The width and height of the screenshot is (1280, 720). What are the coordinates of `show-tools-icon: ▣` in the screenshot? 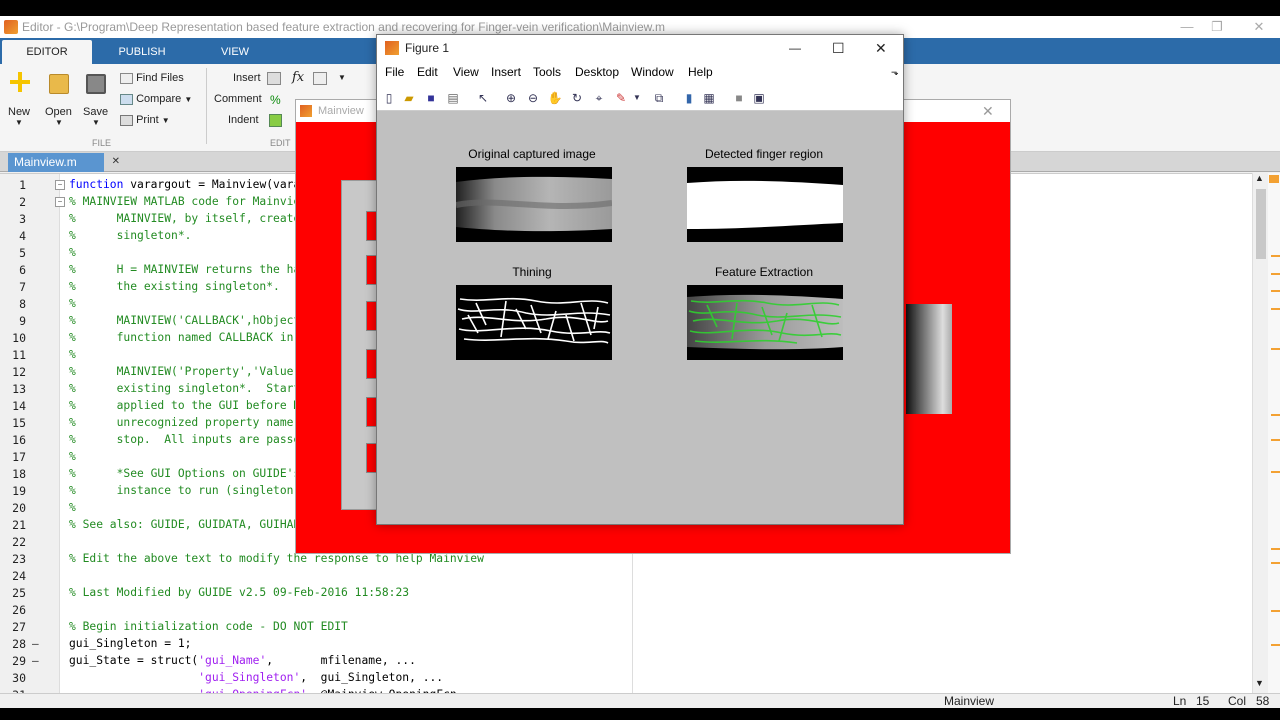 It's located at (759, 98).